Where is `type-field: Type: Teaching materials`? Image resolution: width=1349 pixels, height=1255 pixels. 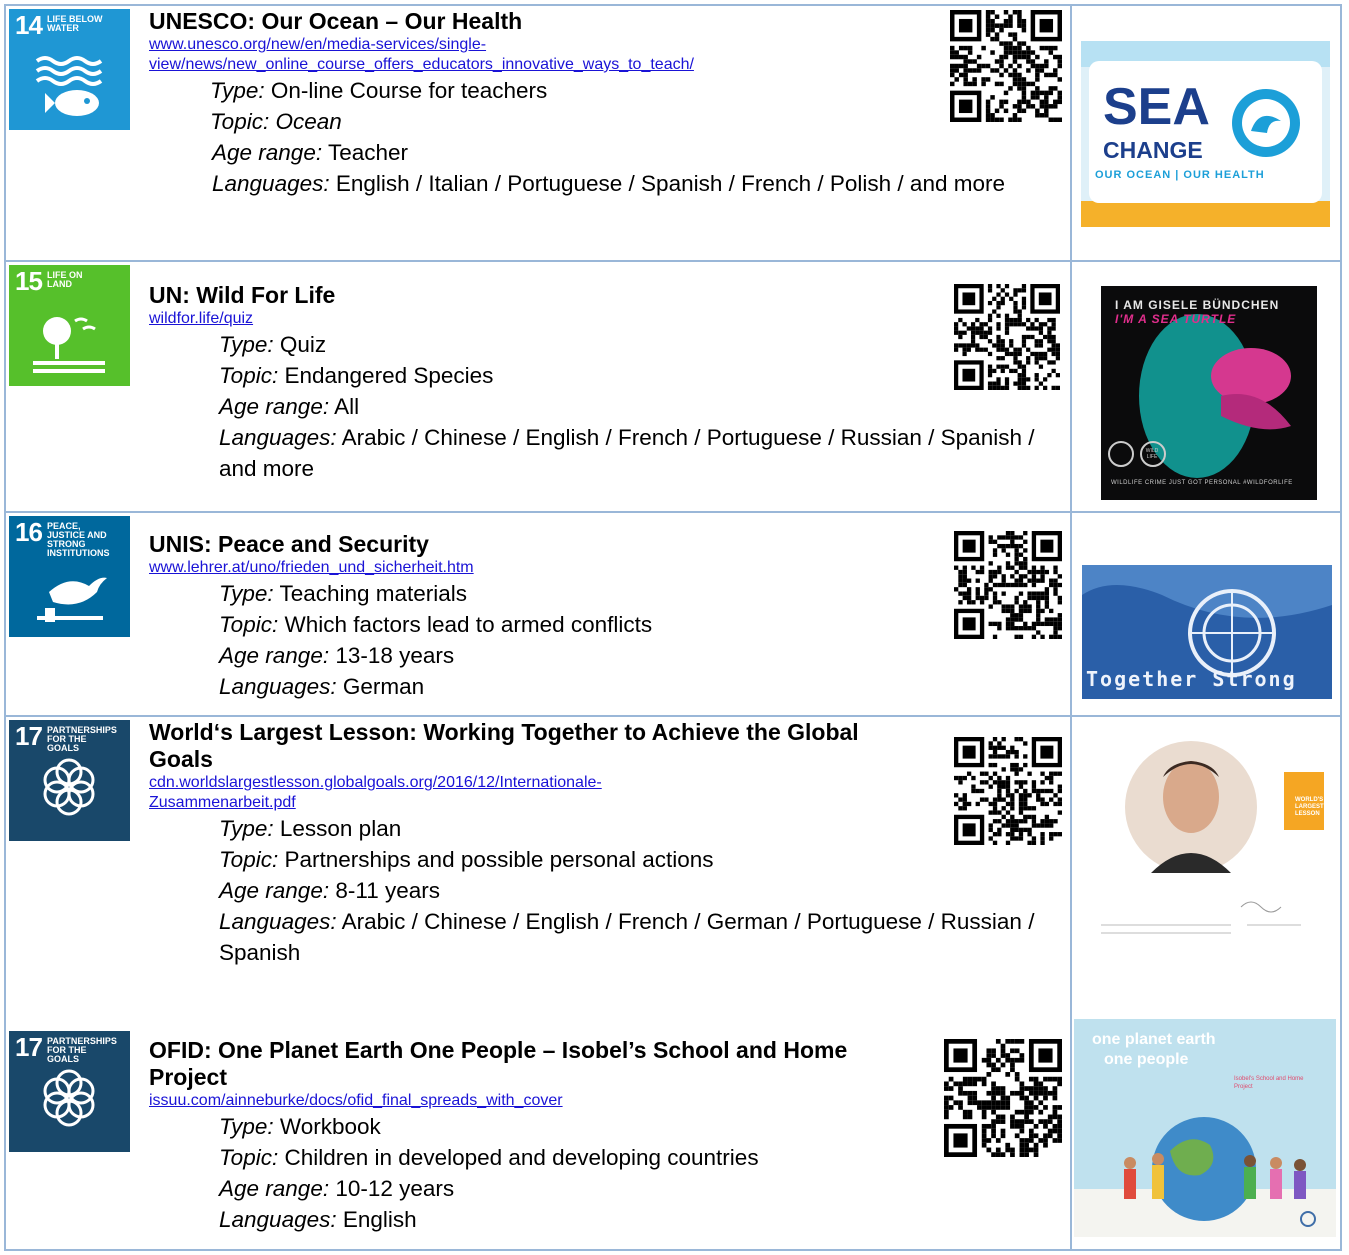
type-field: Type: Teaching materials is located at coordinates (343, 593).